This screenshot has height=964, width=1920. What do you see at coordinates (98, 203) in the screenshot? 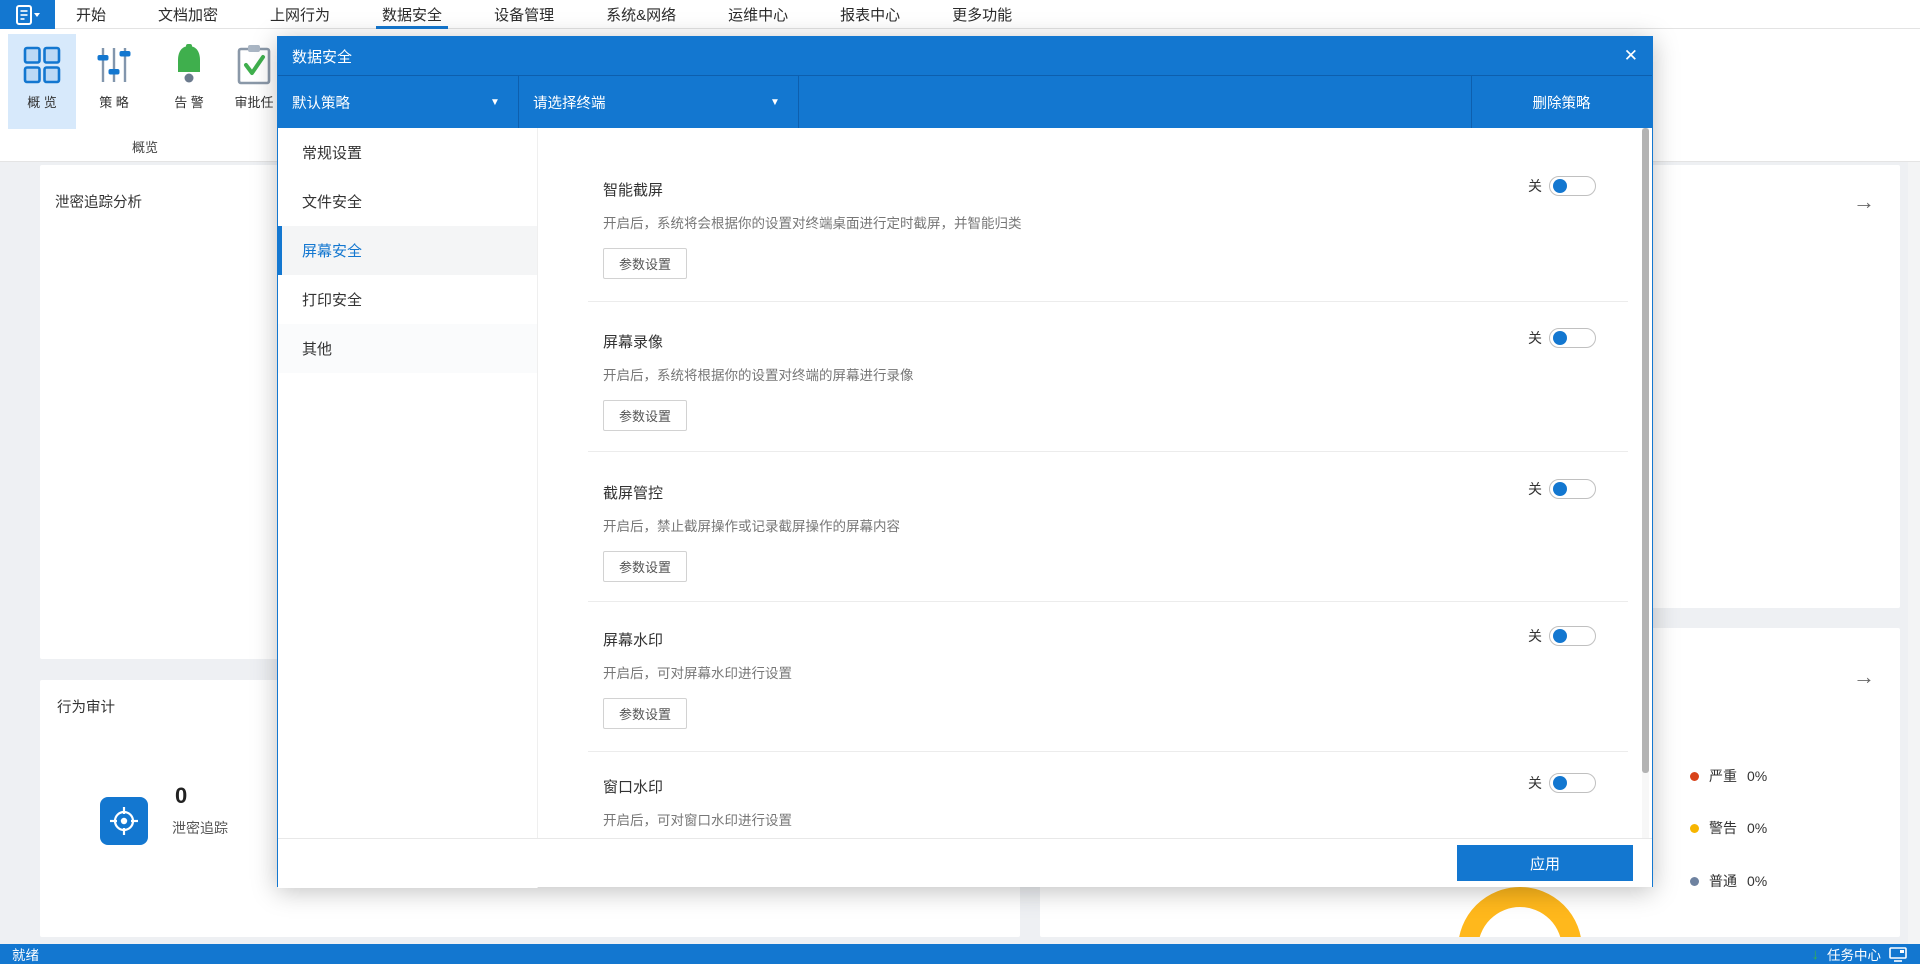
I see `card-title: 泄密追踪分析` at bounding box center [98, 203].